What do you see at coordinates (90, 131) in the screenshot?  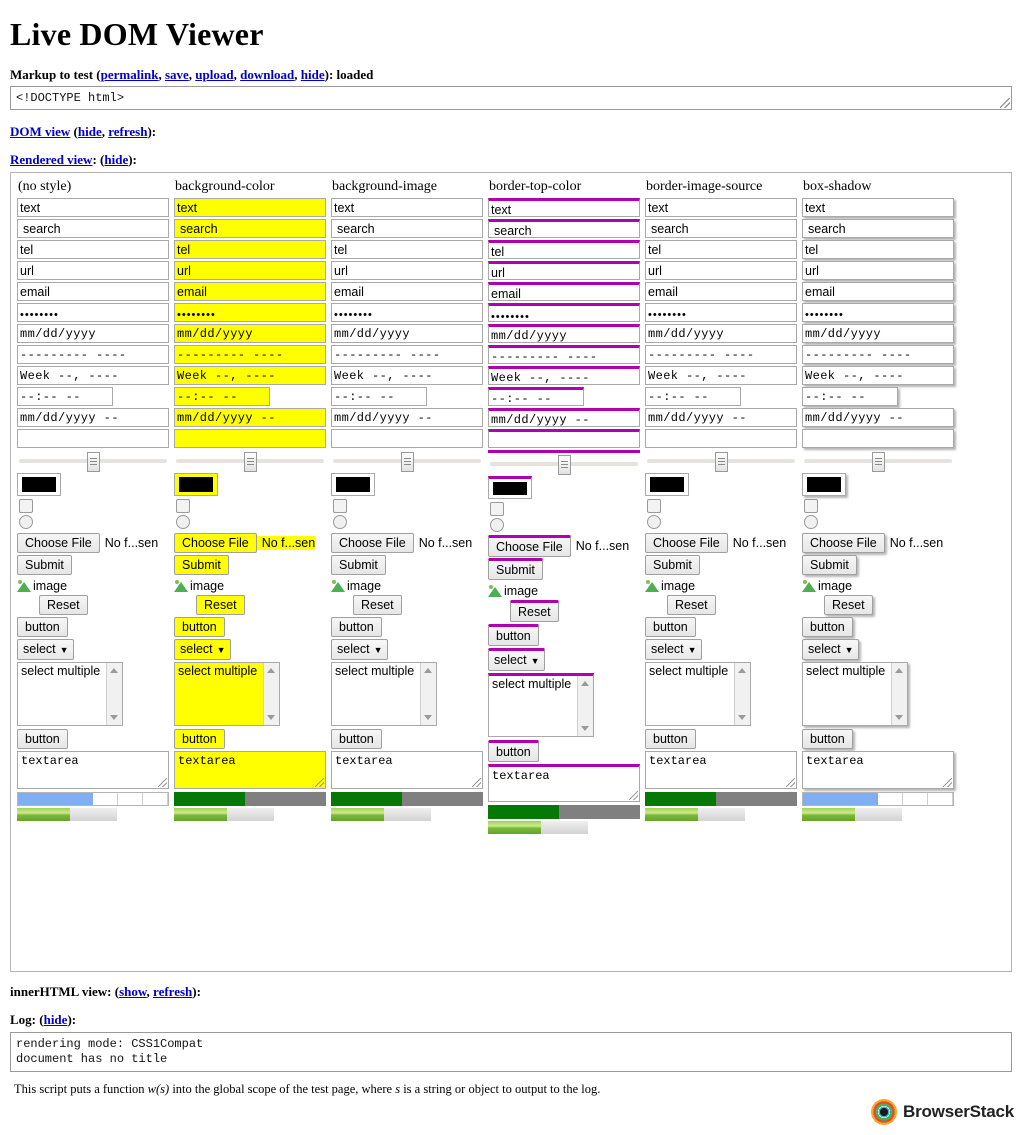 I see `link-dom-hide: hide` at bounding box center [90, 131].